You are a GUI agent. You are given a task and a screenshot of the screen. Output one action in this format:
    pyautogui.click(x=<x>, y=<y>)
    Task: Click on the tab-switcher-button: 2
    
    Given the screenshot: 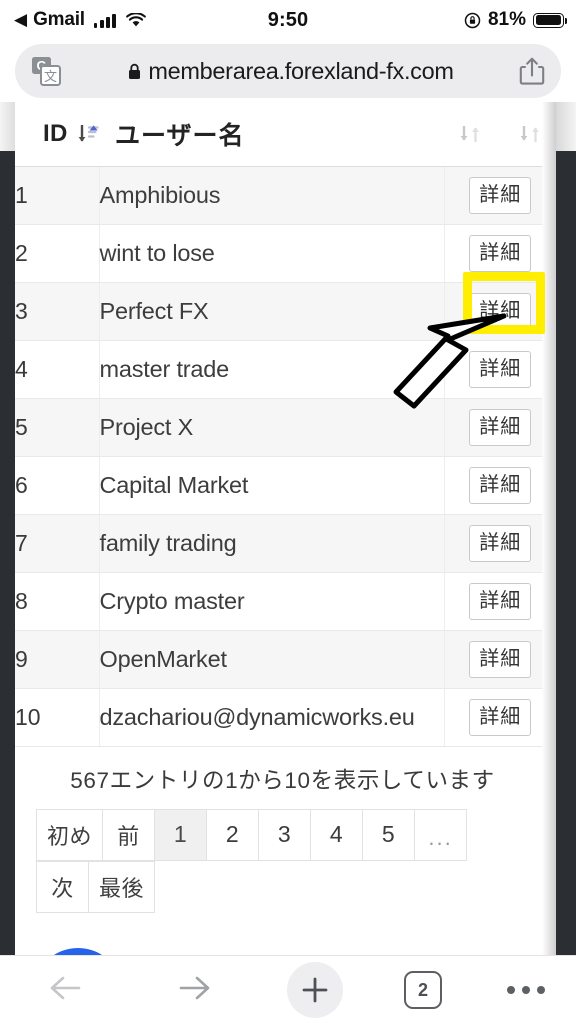 What is the action you would take?
    pyautogui.click(x=423, y=990)
    